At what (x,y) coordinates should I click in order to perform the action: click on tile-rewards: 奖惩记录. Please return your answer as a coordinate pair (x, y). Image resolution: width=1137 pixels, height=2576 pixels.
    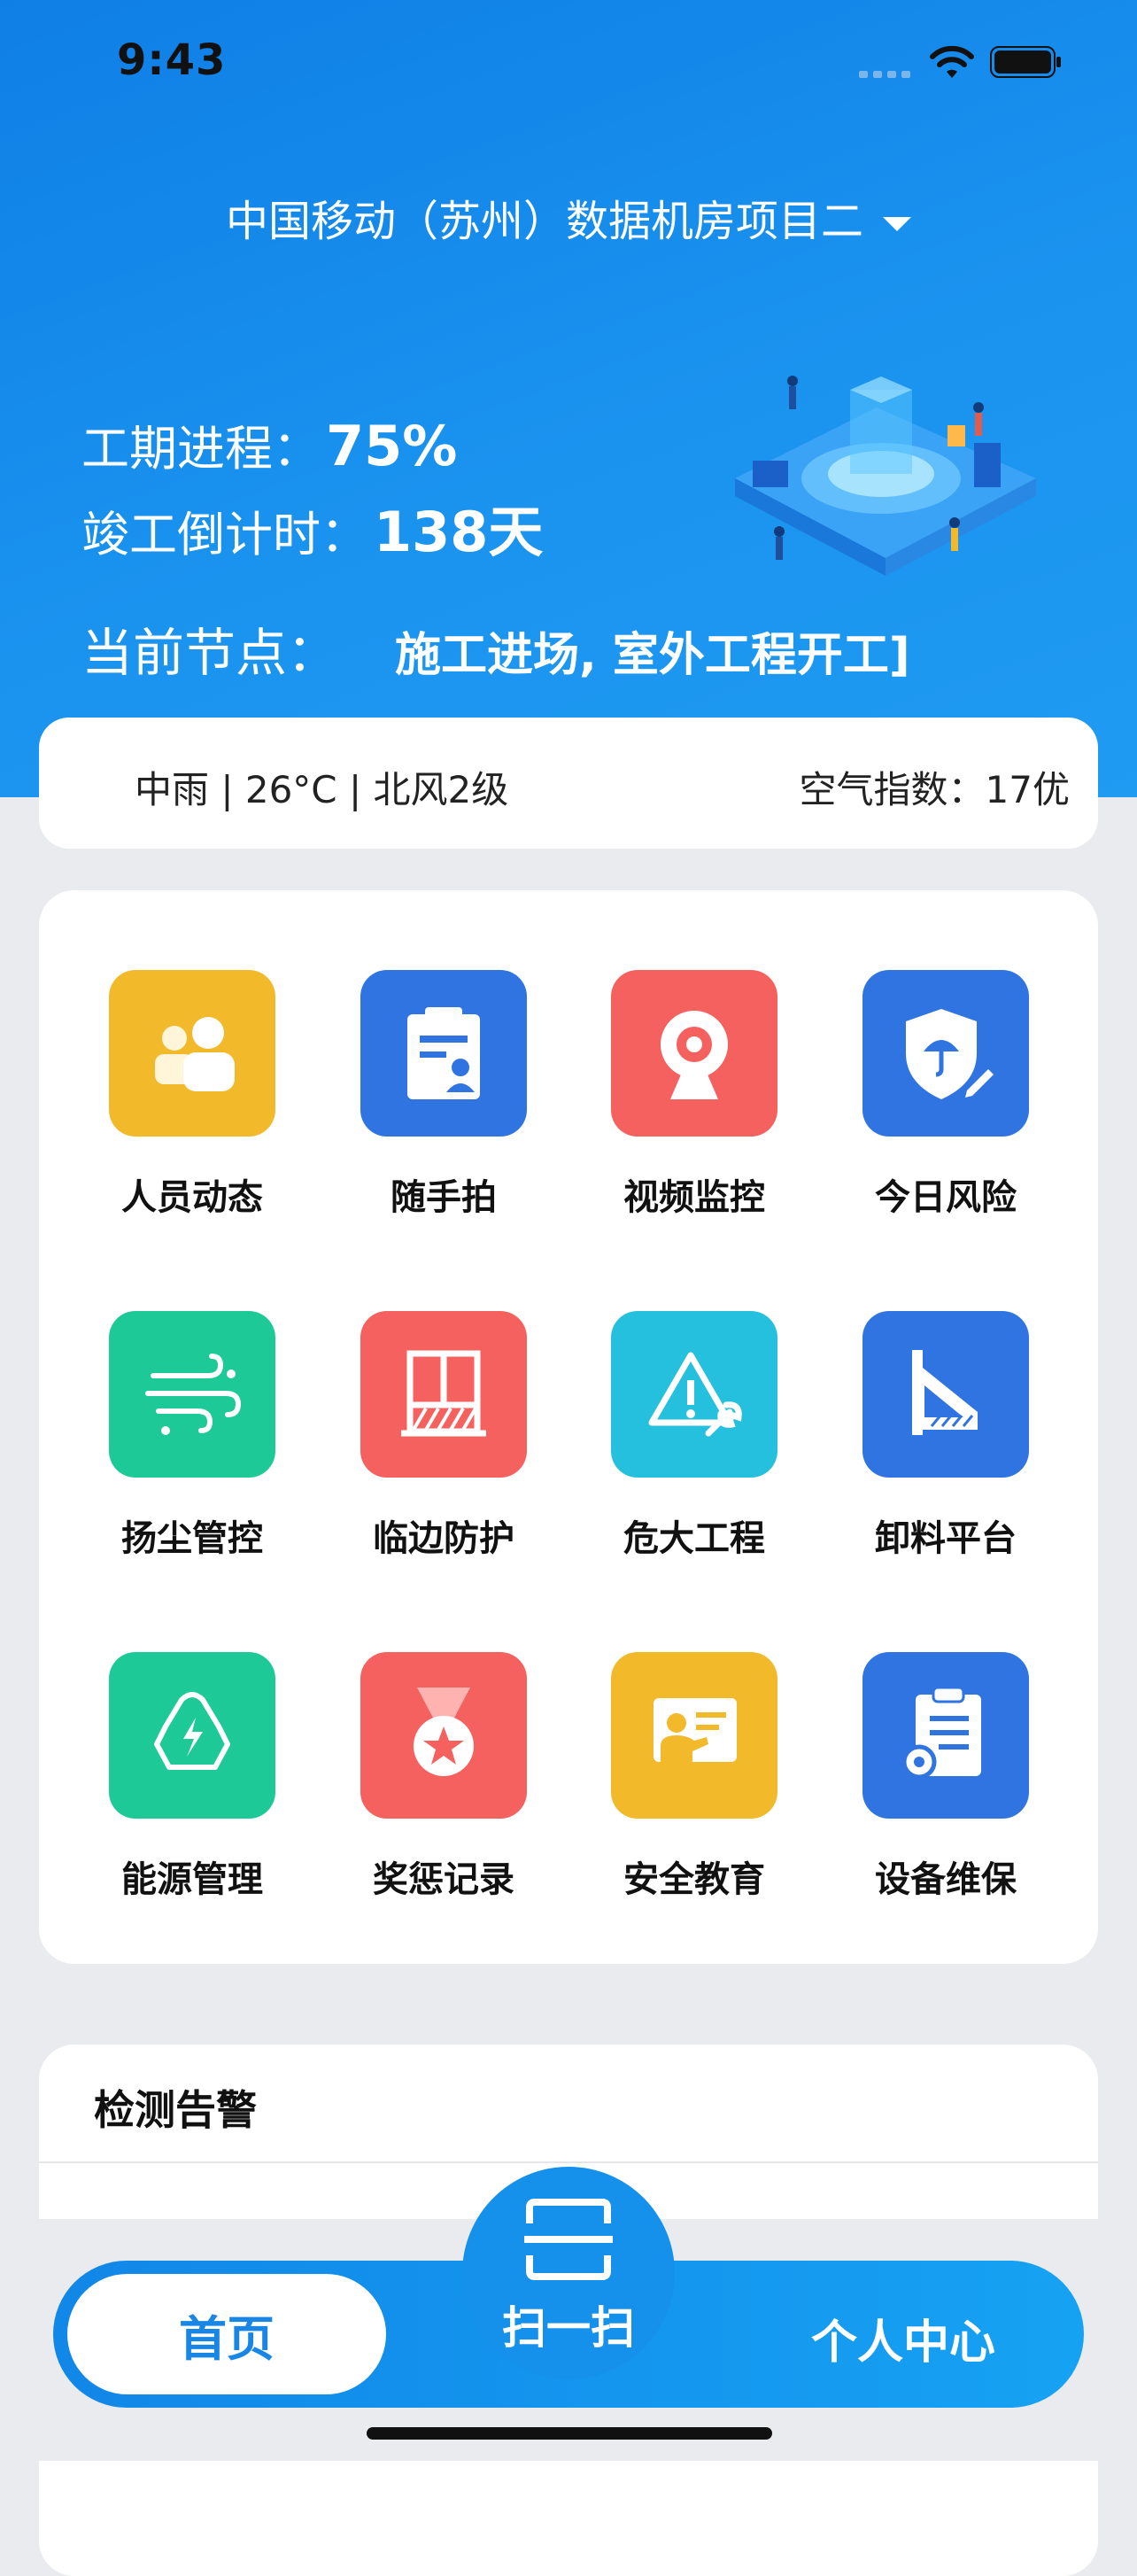
    Looking at the image, I should click on (443, 1777).